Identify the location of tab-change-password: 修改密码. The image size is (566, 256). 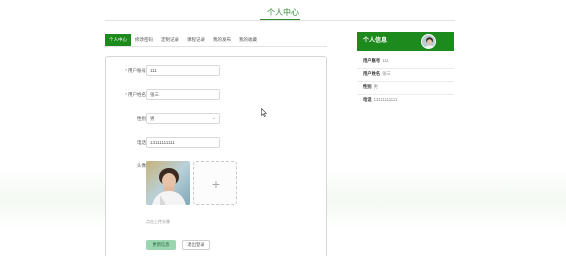
(144, 40).